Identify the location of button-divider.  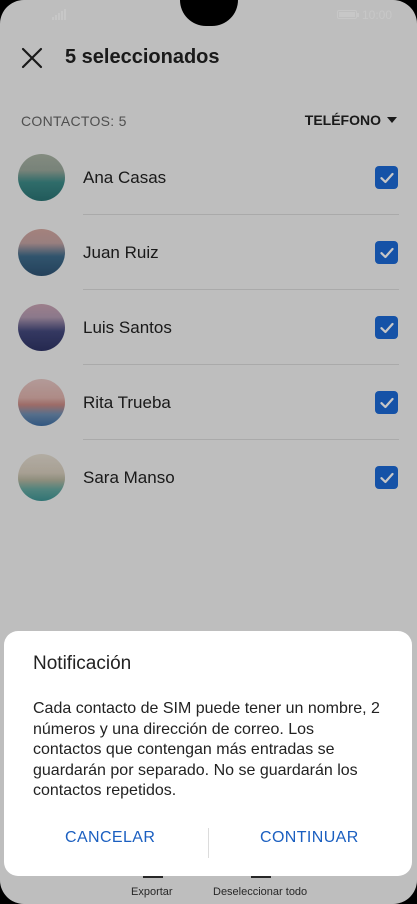
(208, 843).